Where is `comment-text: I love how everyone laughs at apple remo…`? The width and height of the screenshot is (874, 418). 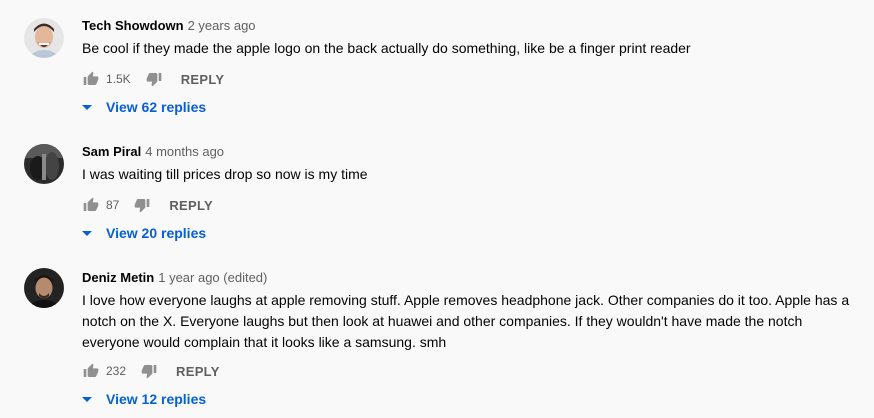
comment-text: I love how everyone laughs at apple remo… is located at coordinates (466, 321).